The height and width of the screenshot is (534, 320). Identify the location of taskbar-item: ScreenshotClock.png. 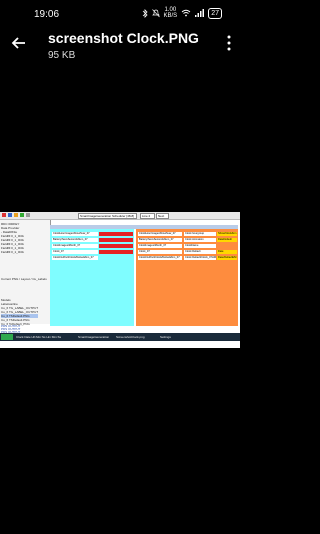
(130, 337).